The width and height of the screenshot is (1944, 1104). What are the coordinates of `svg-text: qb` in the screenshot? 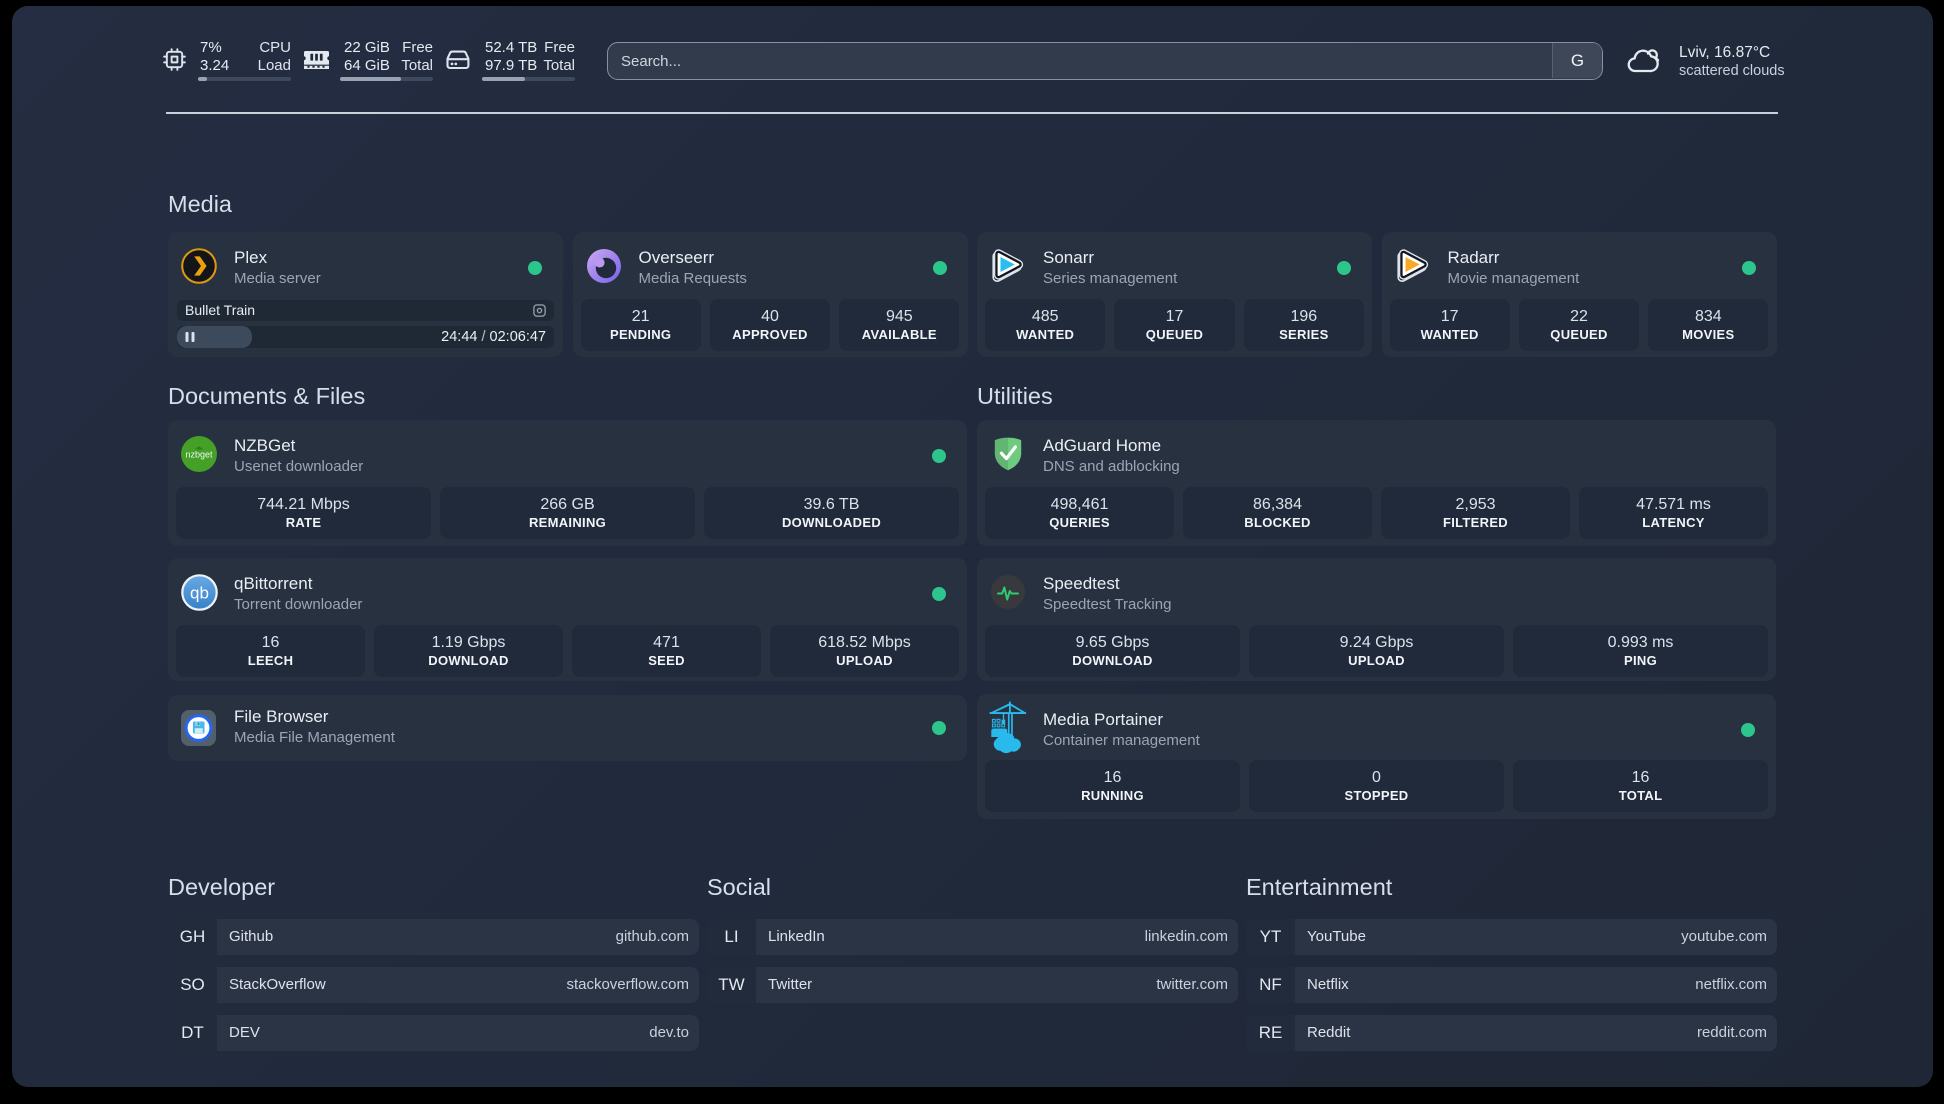 It's located at (199, 593).